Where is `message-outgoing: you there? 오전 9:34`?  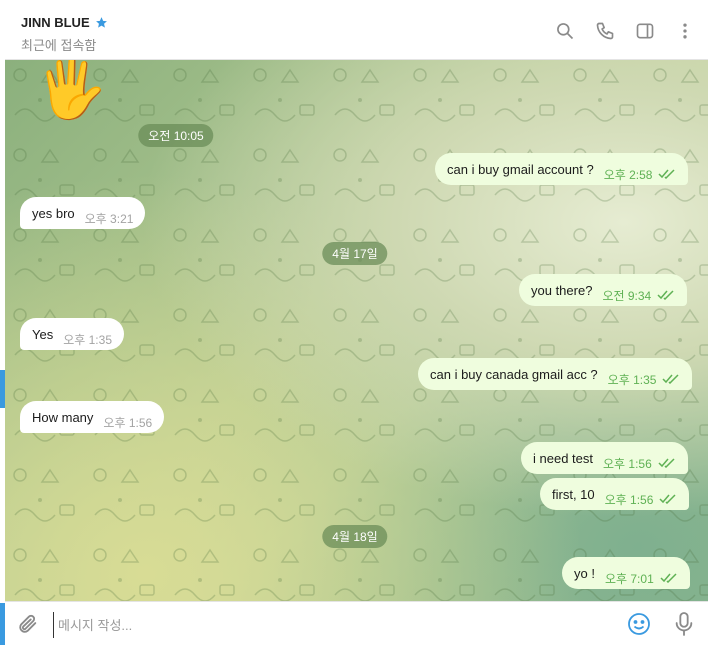
message-outgoing: you there? 오전 9:34 is located at coordinates (603, 290).